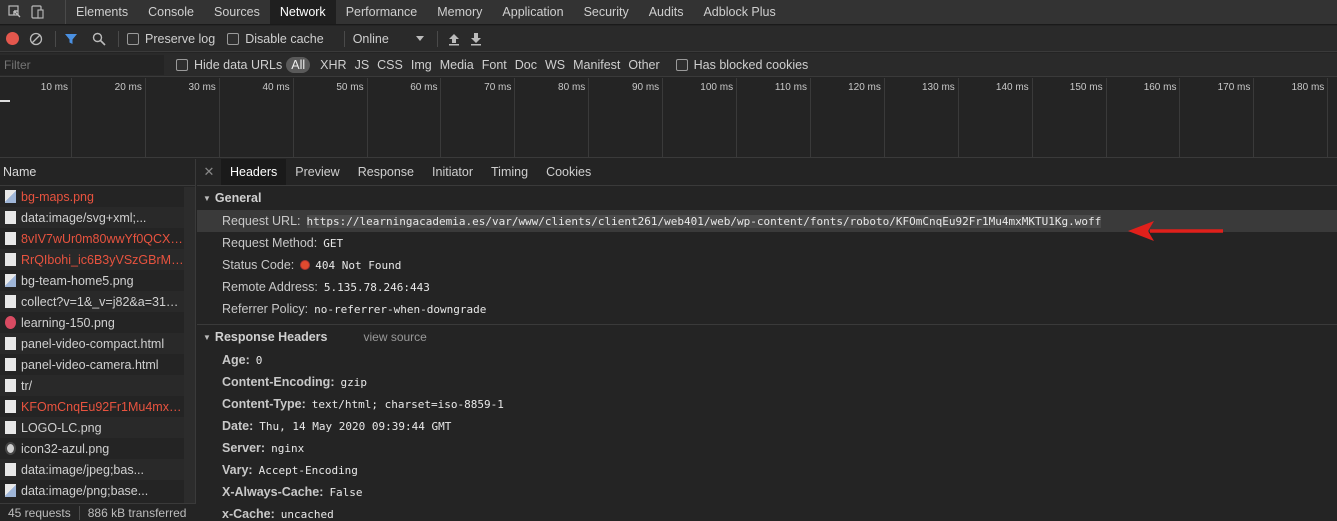  I want to click on request-row: LOGO-LC.png, so click(92, 427).